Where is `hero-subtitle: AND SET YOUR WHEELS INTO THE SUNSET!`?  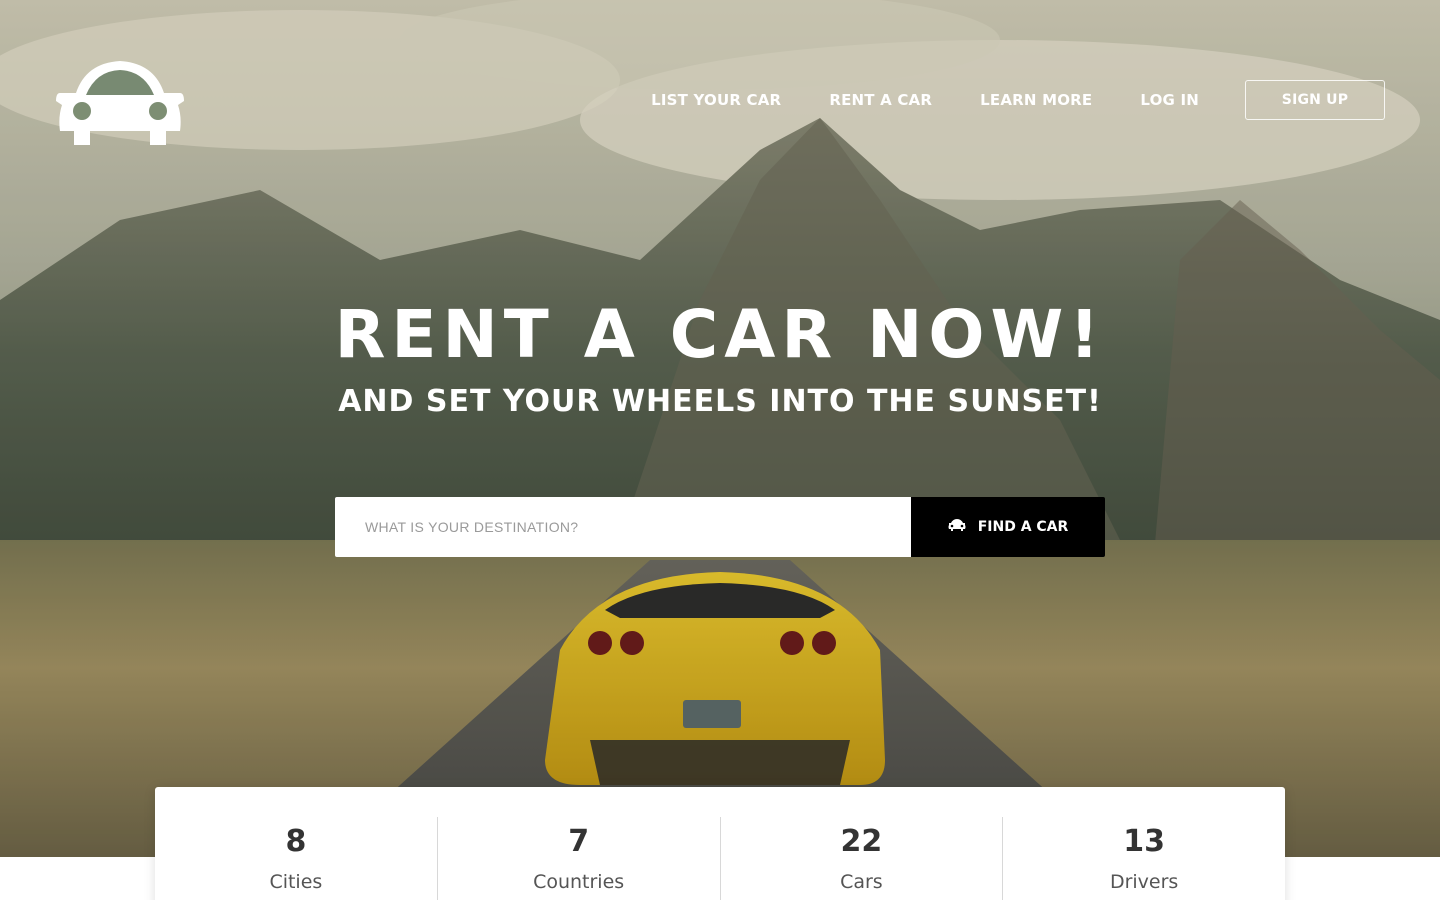
hero-subtitle: AND SET YOUR WHEELS INTO THE SUNSET! is located at coordinates (720, 401).